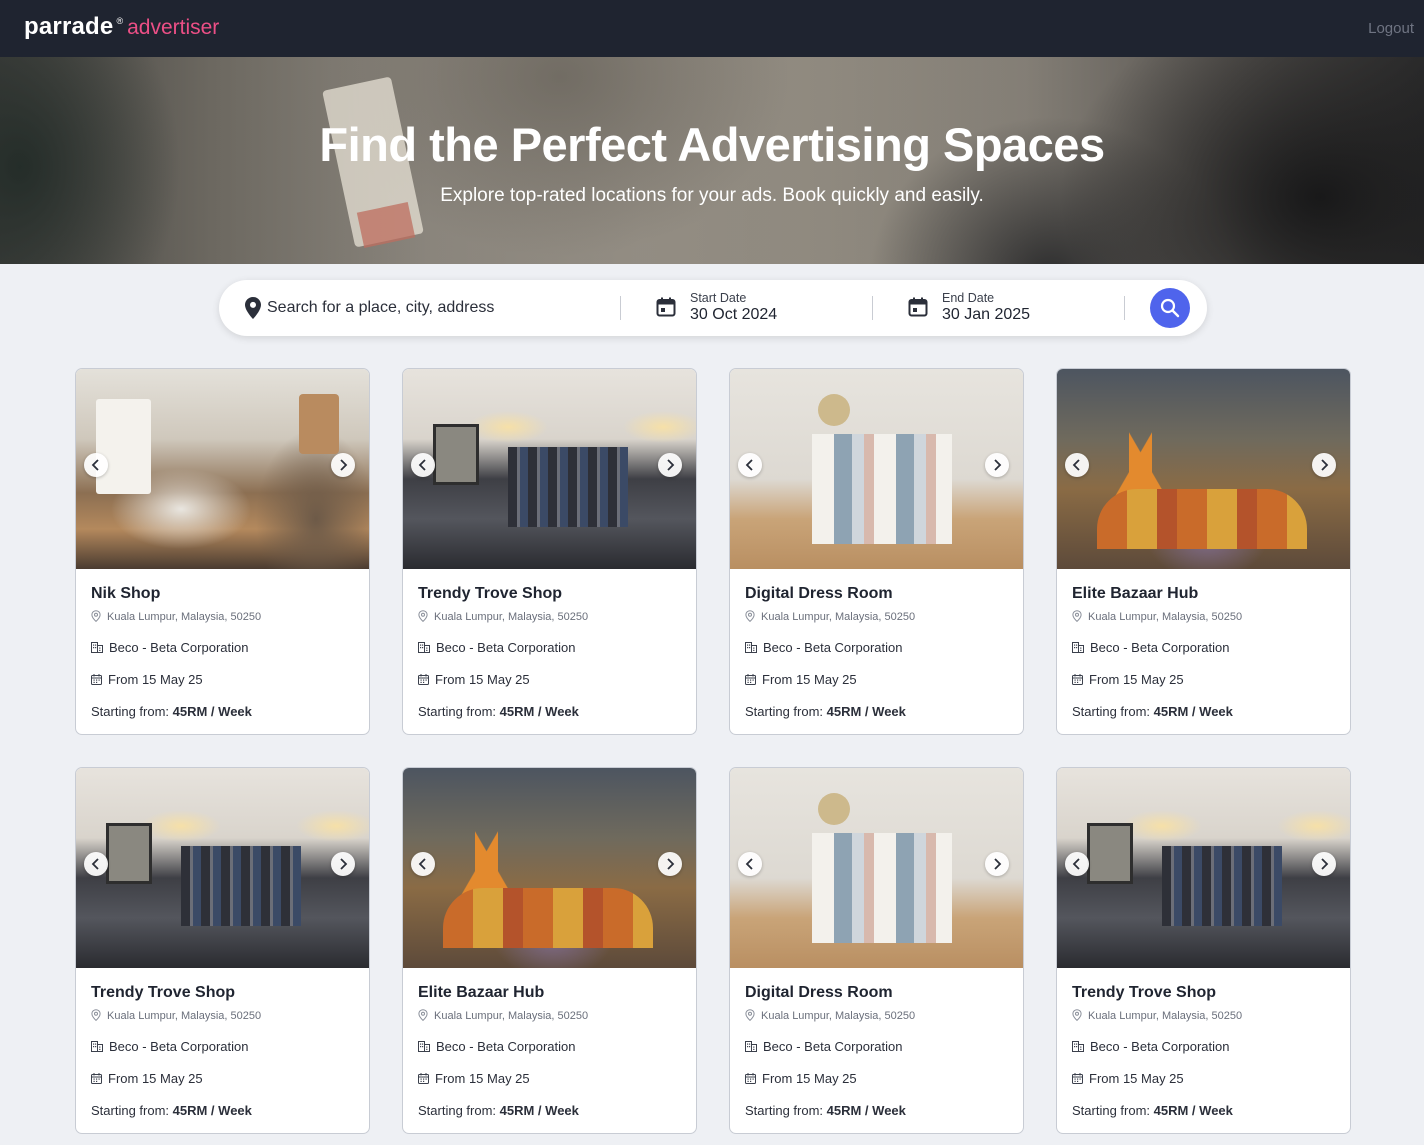 Image resolution: width=1424 pixels, height=1145 pixels. Describe the element at coordinates (734, 314) in the screenshot. I see `start-date-value: 30 Oct 2024` at that location.